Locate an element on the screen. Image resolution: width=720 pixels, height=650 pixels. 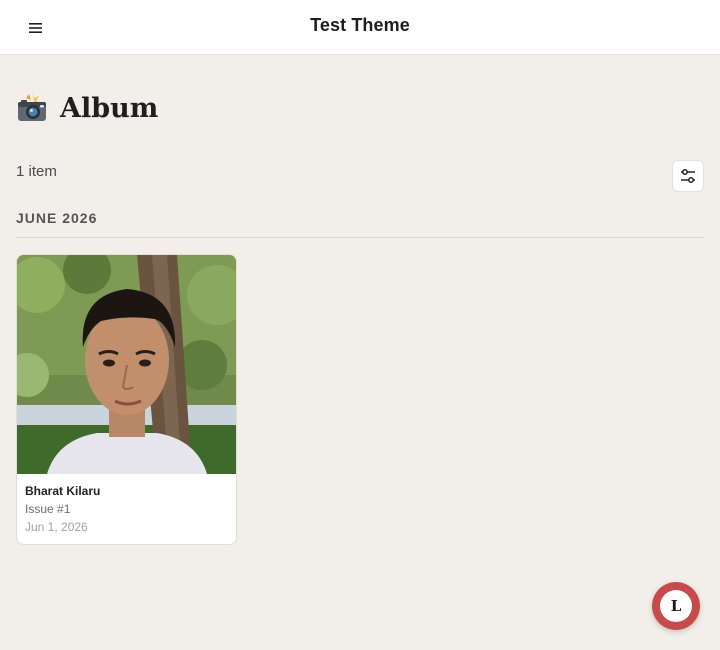
album-card: Bharat Kilaru Issue #1 Jun 1, 2026 is located at coordinates (126, 399).